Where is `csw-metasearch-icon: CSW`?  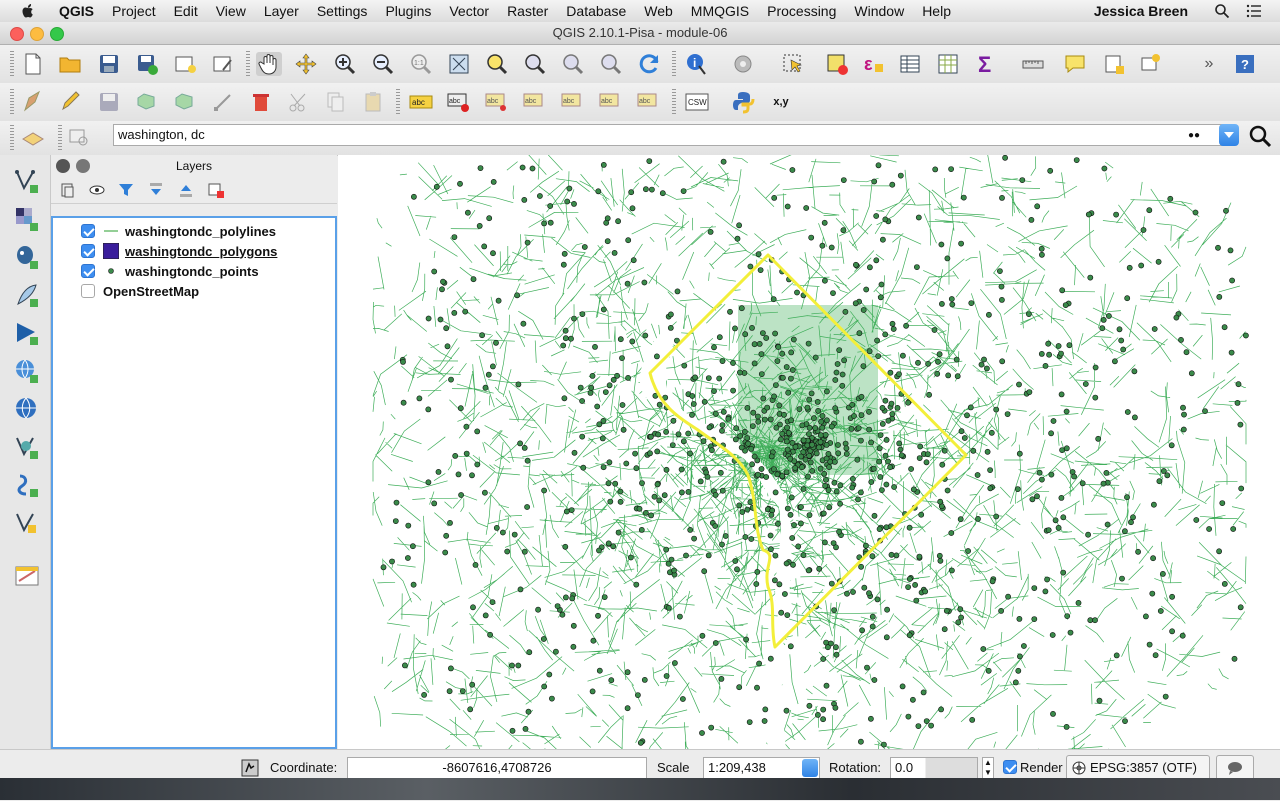
csw-metasearch-icon: CSW is located at coordinates (697, 102).